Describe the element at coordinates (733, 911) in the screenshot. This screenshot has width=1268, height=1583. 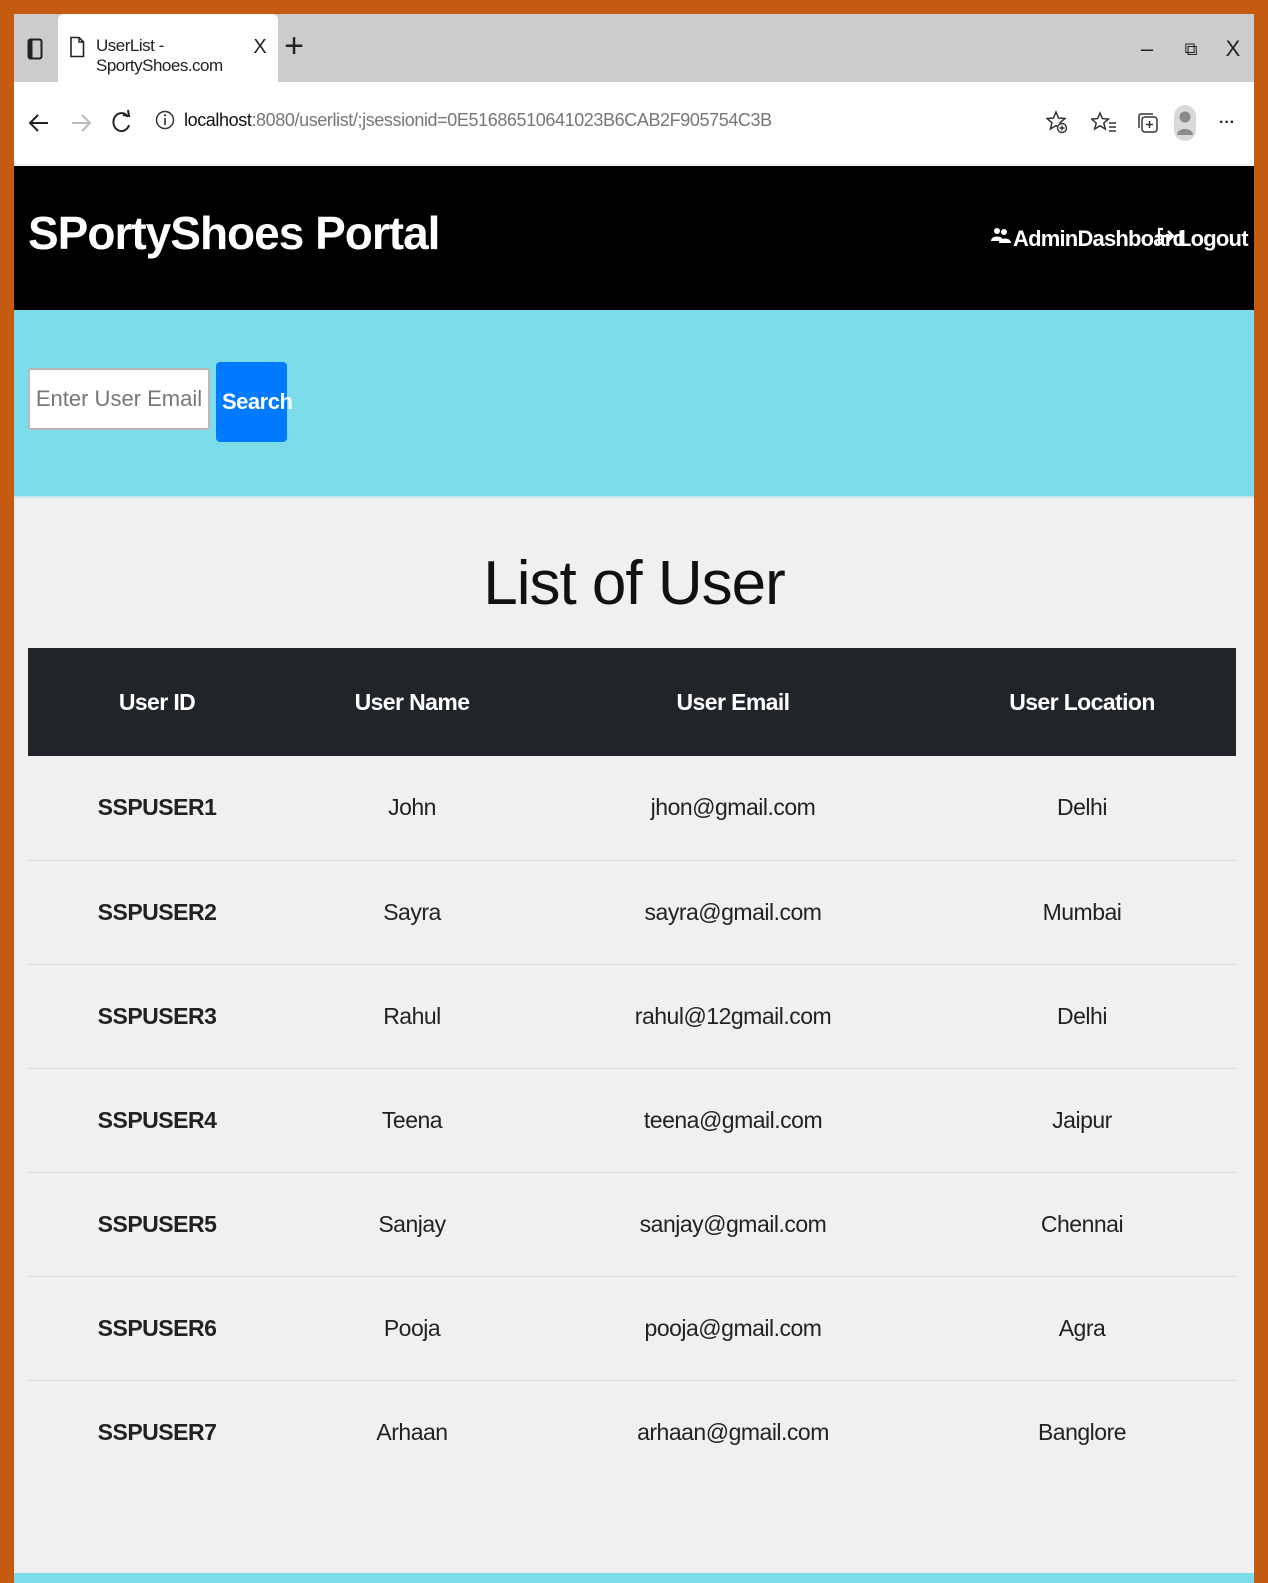
I see `cell-user-email: sayra@gmail.com` at that location.